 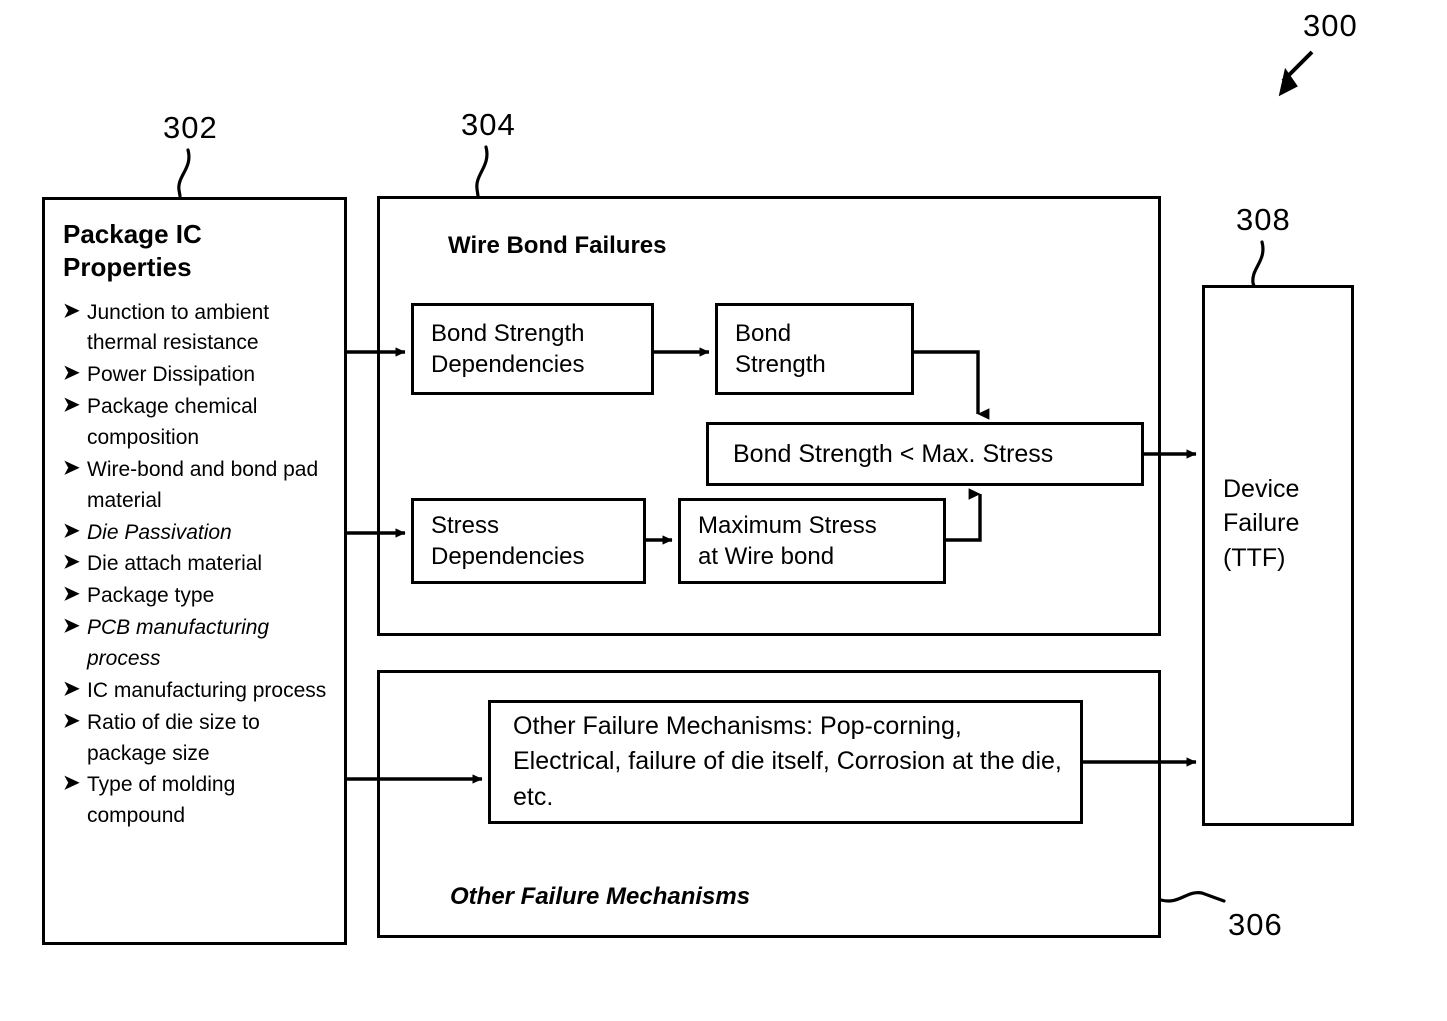 I want to click on property-list-item: ➤ Type of molding compound, so click(x=198, y=801).